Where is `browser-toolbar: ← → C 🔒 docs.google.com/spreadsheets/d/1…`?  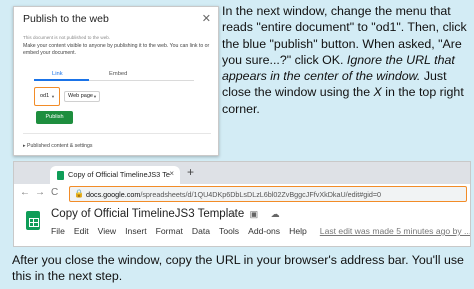 browser-toolbar: ← → C 🔒 docs.google.com/spreadsheets/d/1… is located at coordinates (242, 194).